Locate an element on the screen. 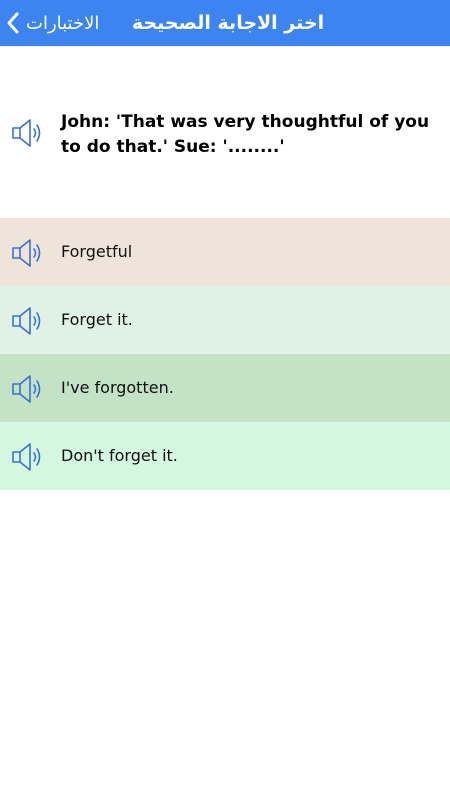 The width and height of the screenshot is (450, 800). answer-option: Forgetful is located at coordinates (225, 252).